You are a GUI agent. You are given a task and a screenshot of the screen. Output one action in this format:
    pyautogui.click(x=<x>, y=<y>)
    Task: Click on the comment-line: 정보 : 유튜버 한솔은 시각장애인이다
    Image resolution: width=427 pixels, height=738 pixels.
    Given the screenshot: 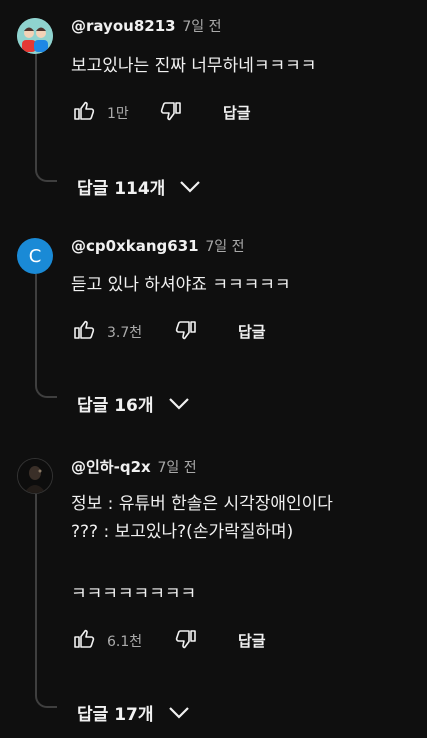 What is the action you would take?
    pyautogui.click(x=202, y=504)
    